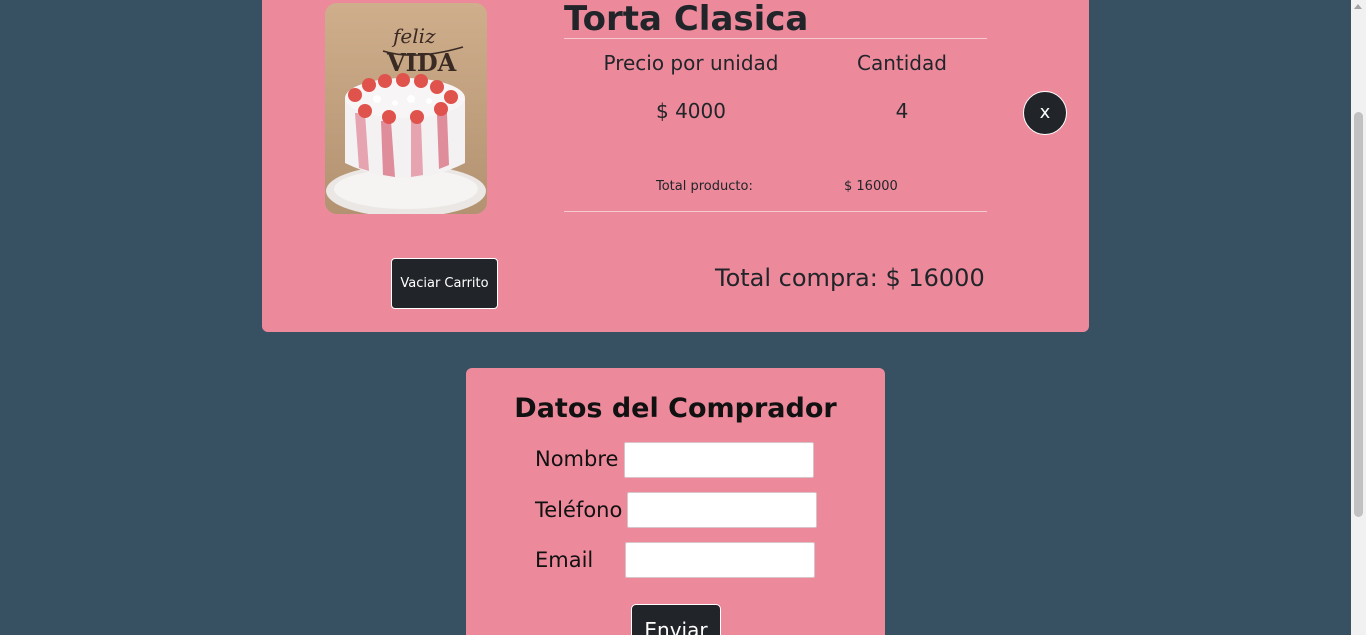 This screenshot has height=635, width=1366. What do you see at coordinates (691, 111) in the screenshot?
I see `unit-price: $ 4000` at bounding box center [691, 111].